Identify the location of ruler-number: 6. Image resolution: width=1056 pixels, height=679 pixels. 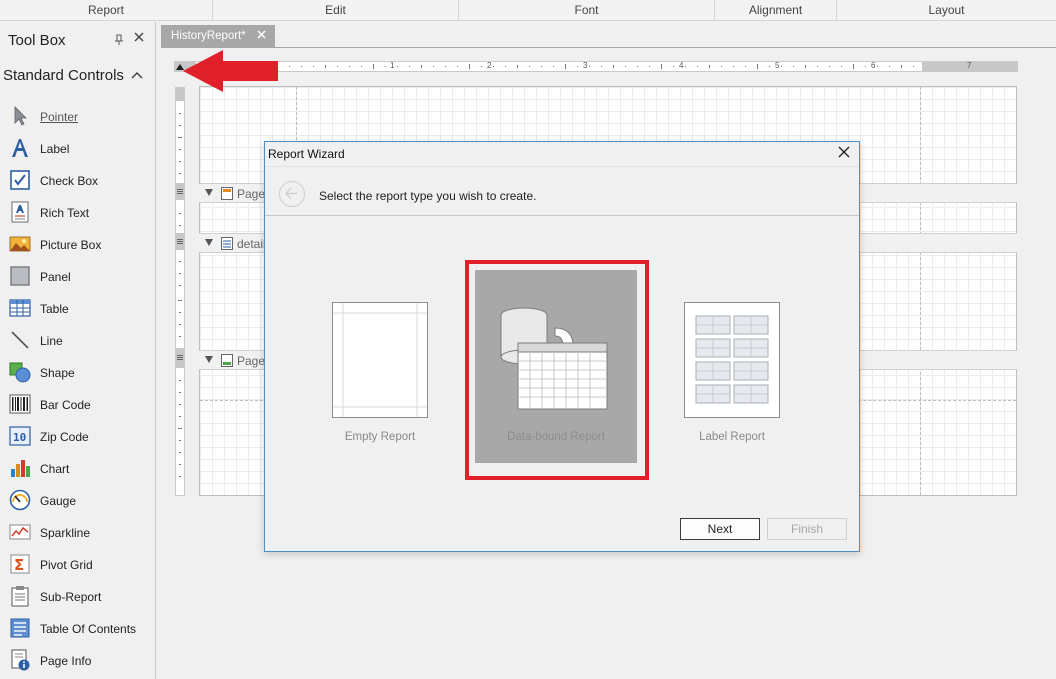
(873, 65).